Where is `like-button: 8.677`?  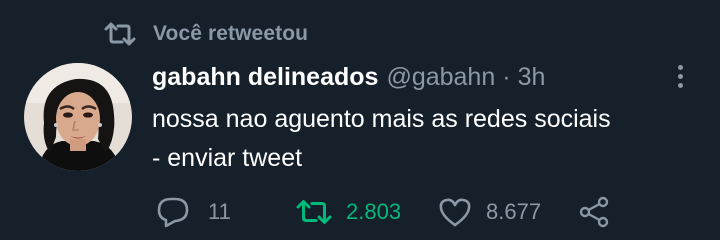
like-button: 8.677 is located at coordinates (489, 212).